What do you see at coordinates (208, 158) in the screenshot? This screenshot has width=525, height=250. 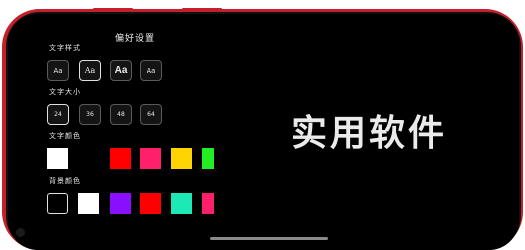 I see `text-color-swatch-green` at bounding box center [208, 158].